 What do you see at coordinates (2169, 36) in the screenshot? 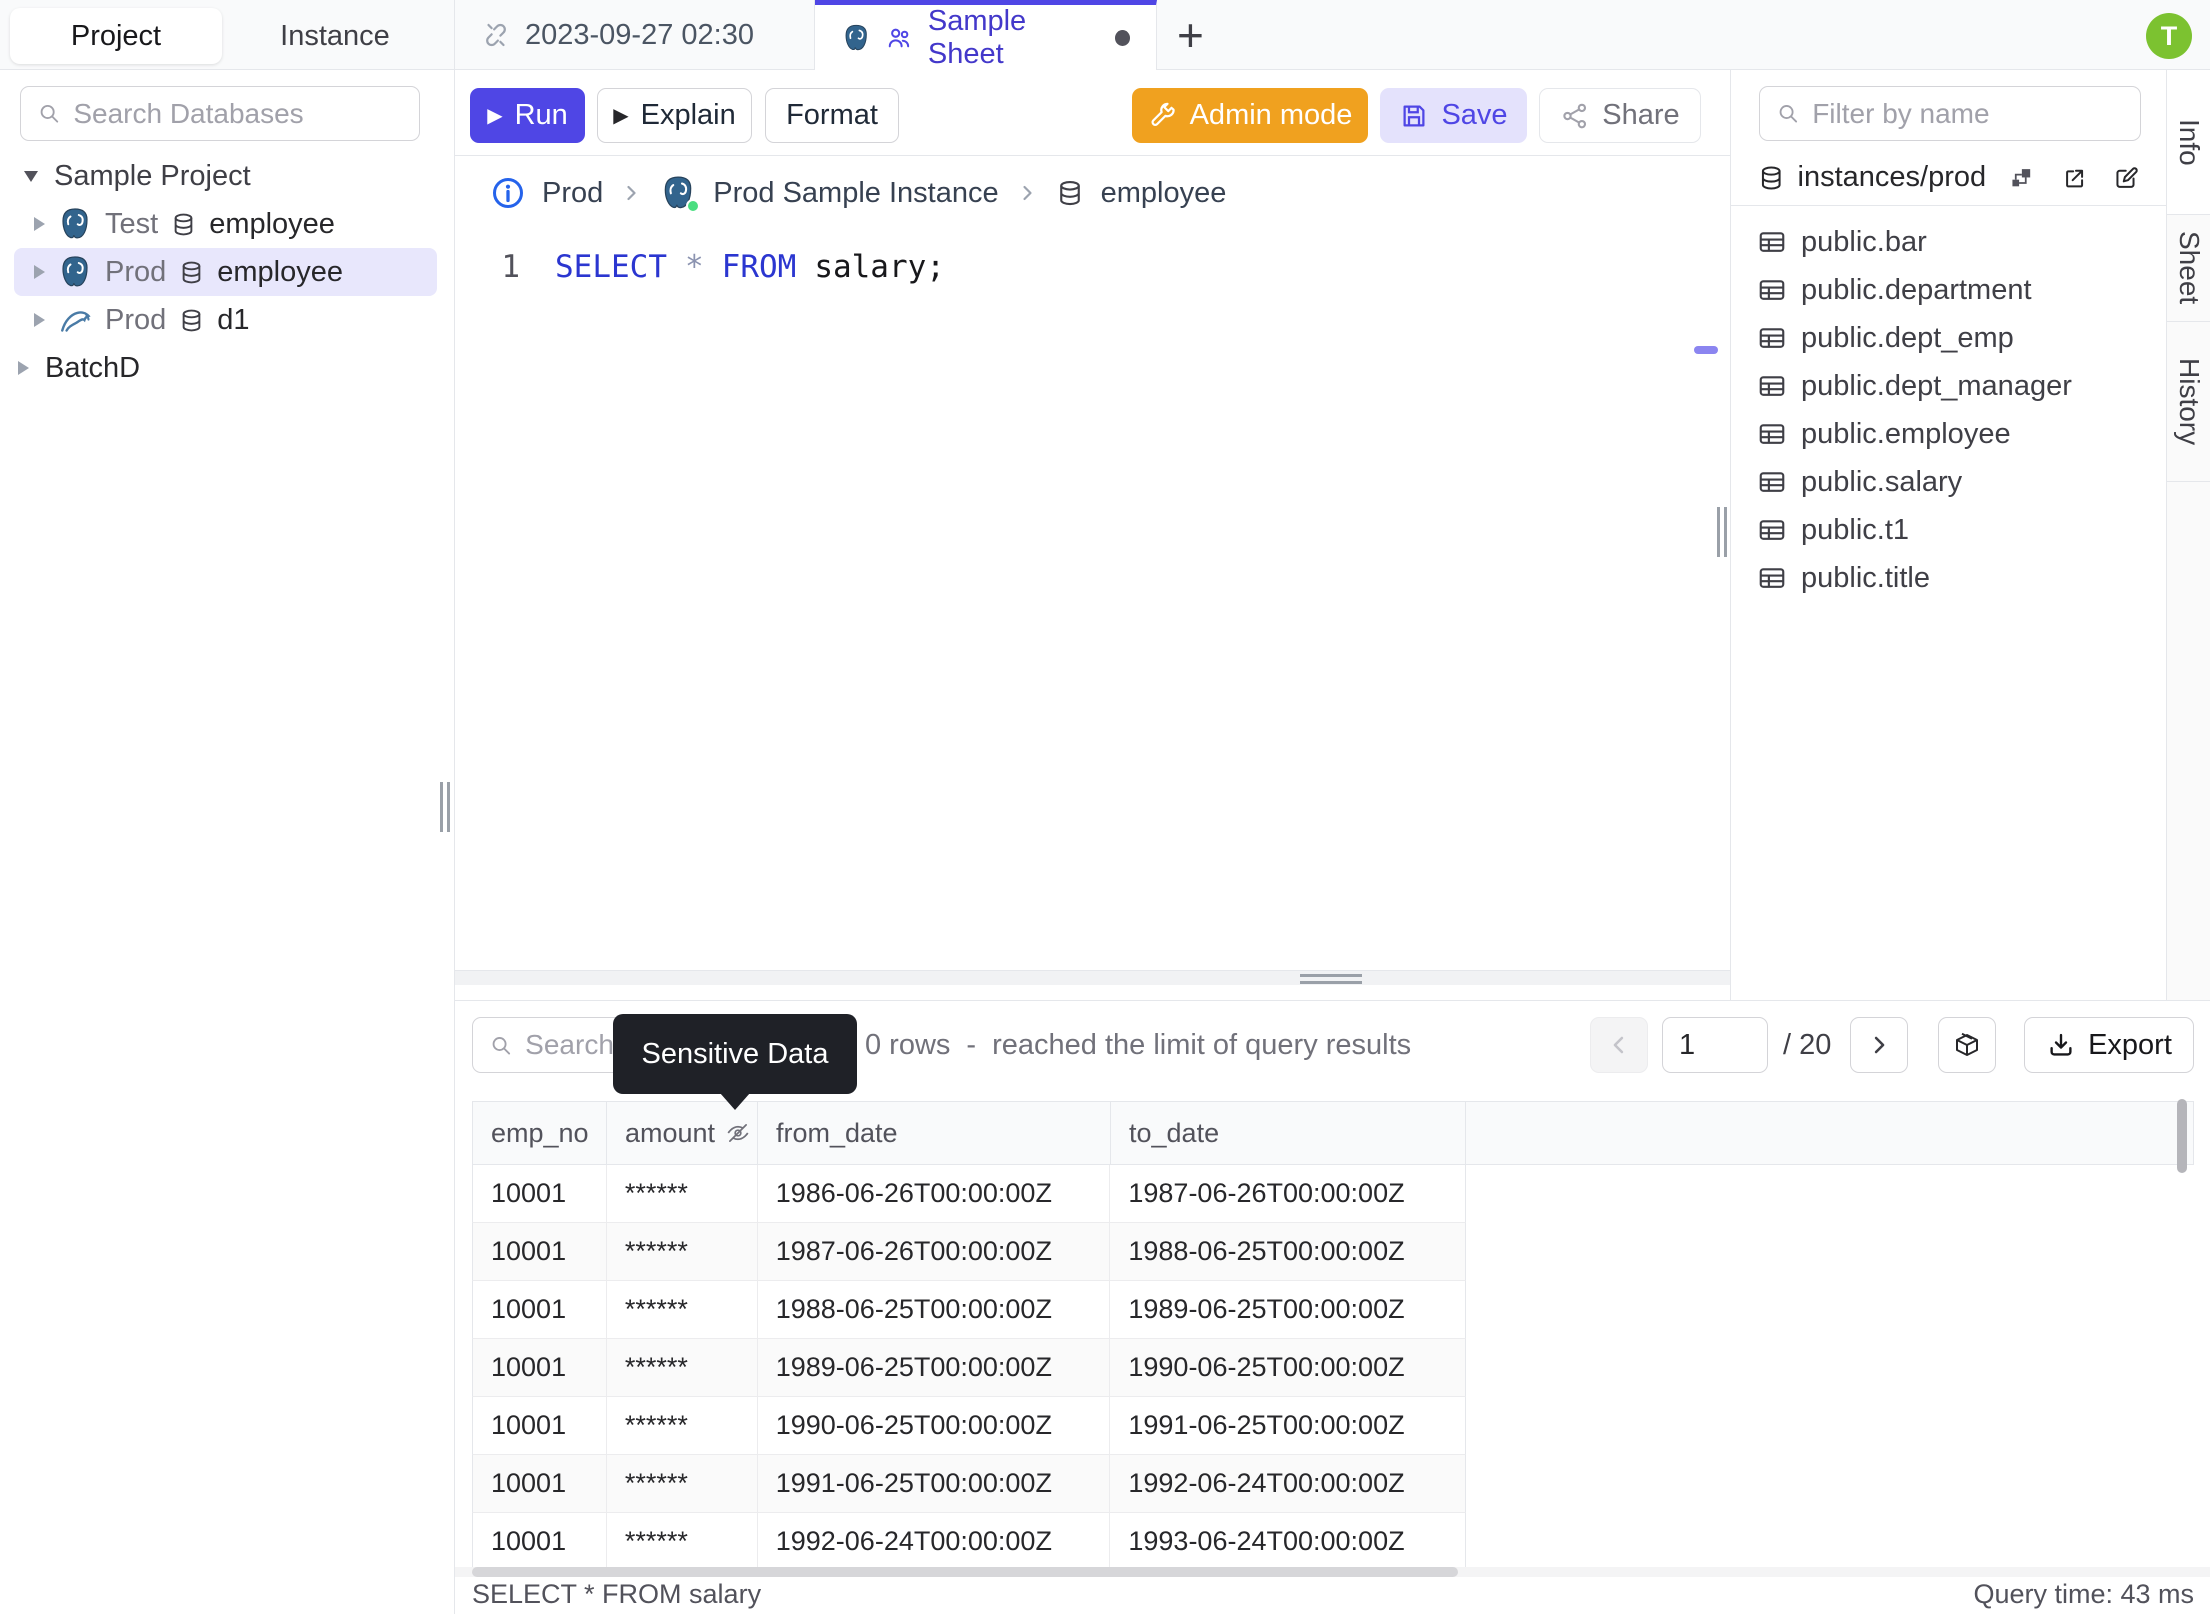
I see `user-avatar: T` at bounding box center [2169, 36].